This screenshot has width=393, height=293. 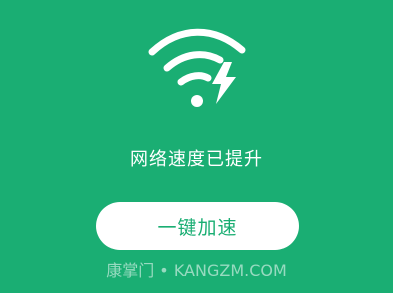 I want to click on status-message: 网络速度已提升, so click(x=196, y=159).